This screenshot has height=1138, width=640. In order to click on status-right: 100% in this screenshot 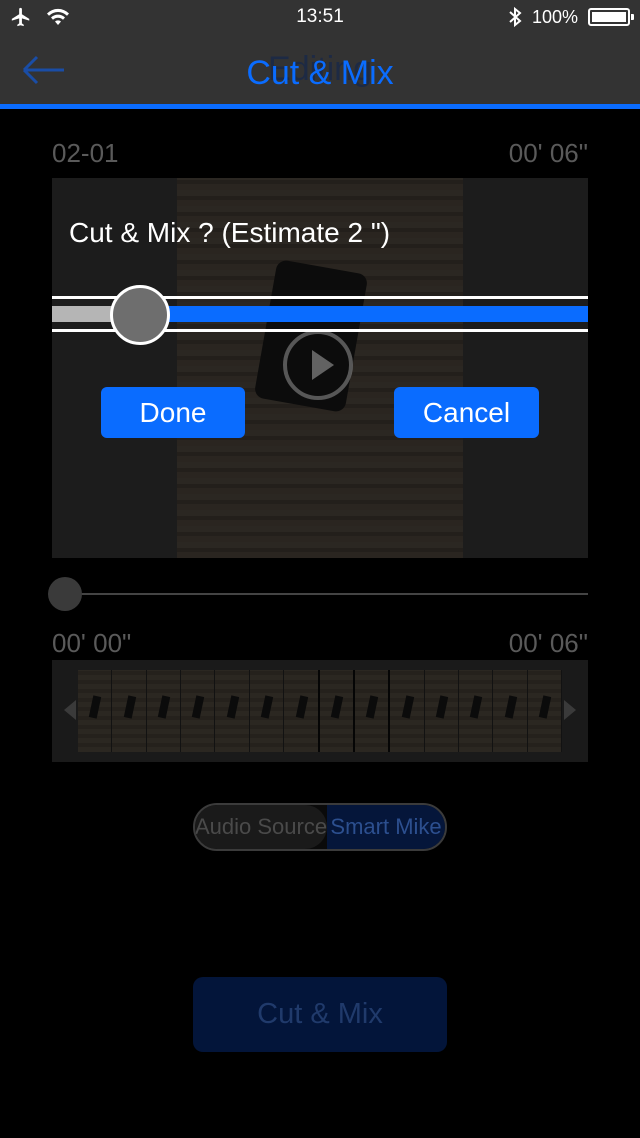, I will do `click(571, 17)`.